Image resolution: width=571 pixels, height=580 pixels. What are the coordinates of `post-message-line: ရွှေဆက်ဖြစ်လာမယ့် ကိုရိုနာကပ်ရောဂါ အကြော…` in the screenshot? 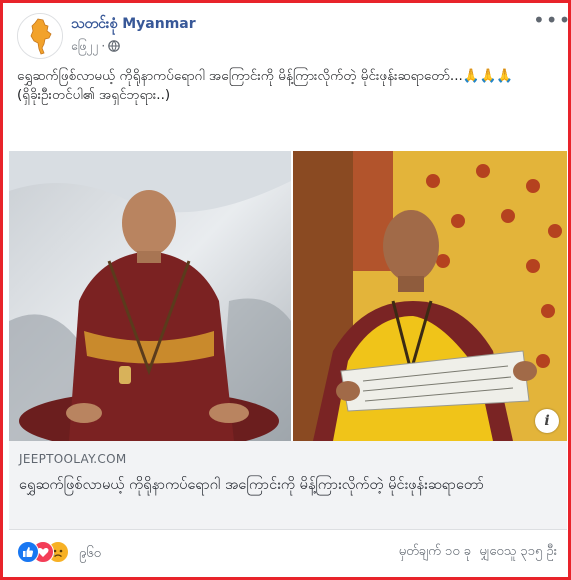 It's located at (265, 76).